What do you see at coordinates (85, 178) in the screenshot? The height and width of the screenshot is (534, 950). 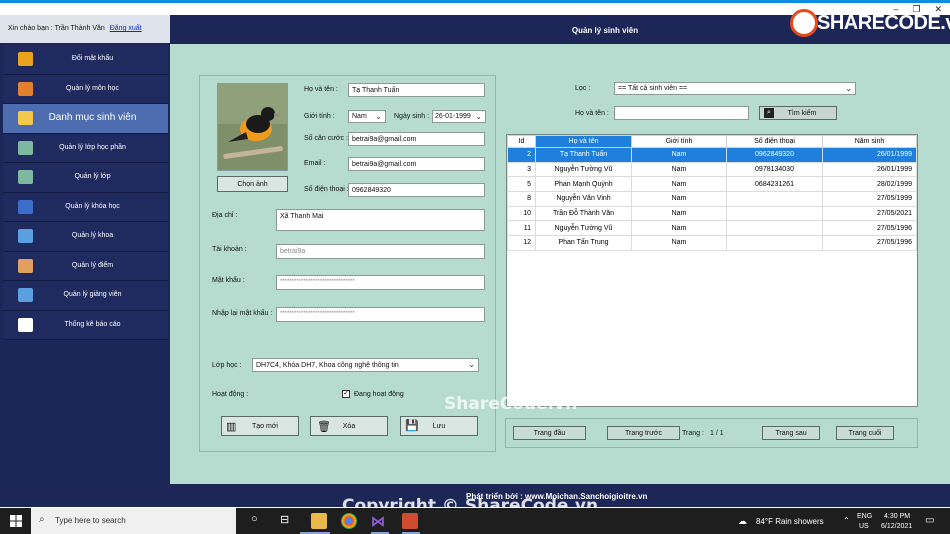 I see `sidebar-item-4: Quản lý lớp` at bounding box center [85, 178].